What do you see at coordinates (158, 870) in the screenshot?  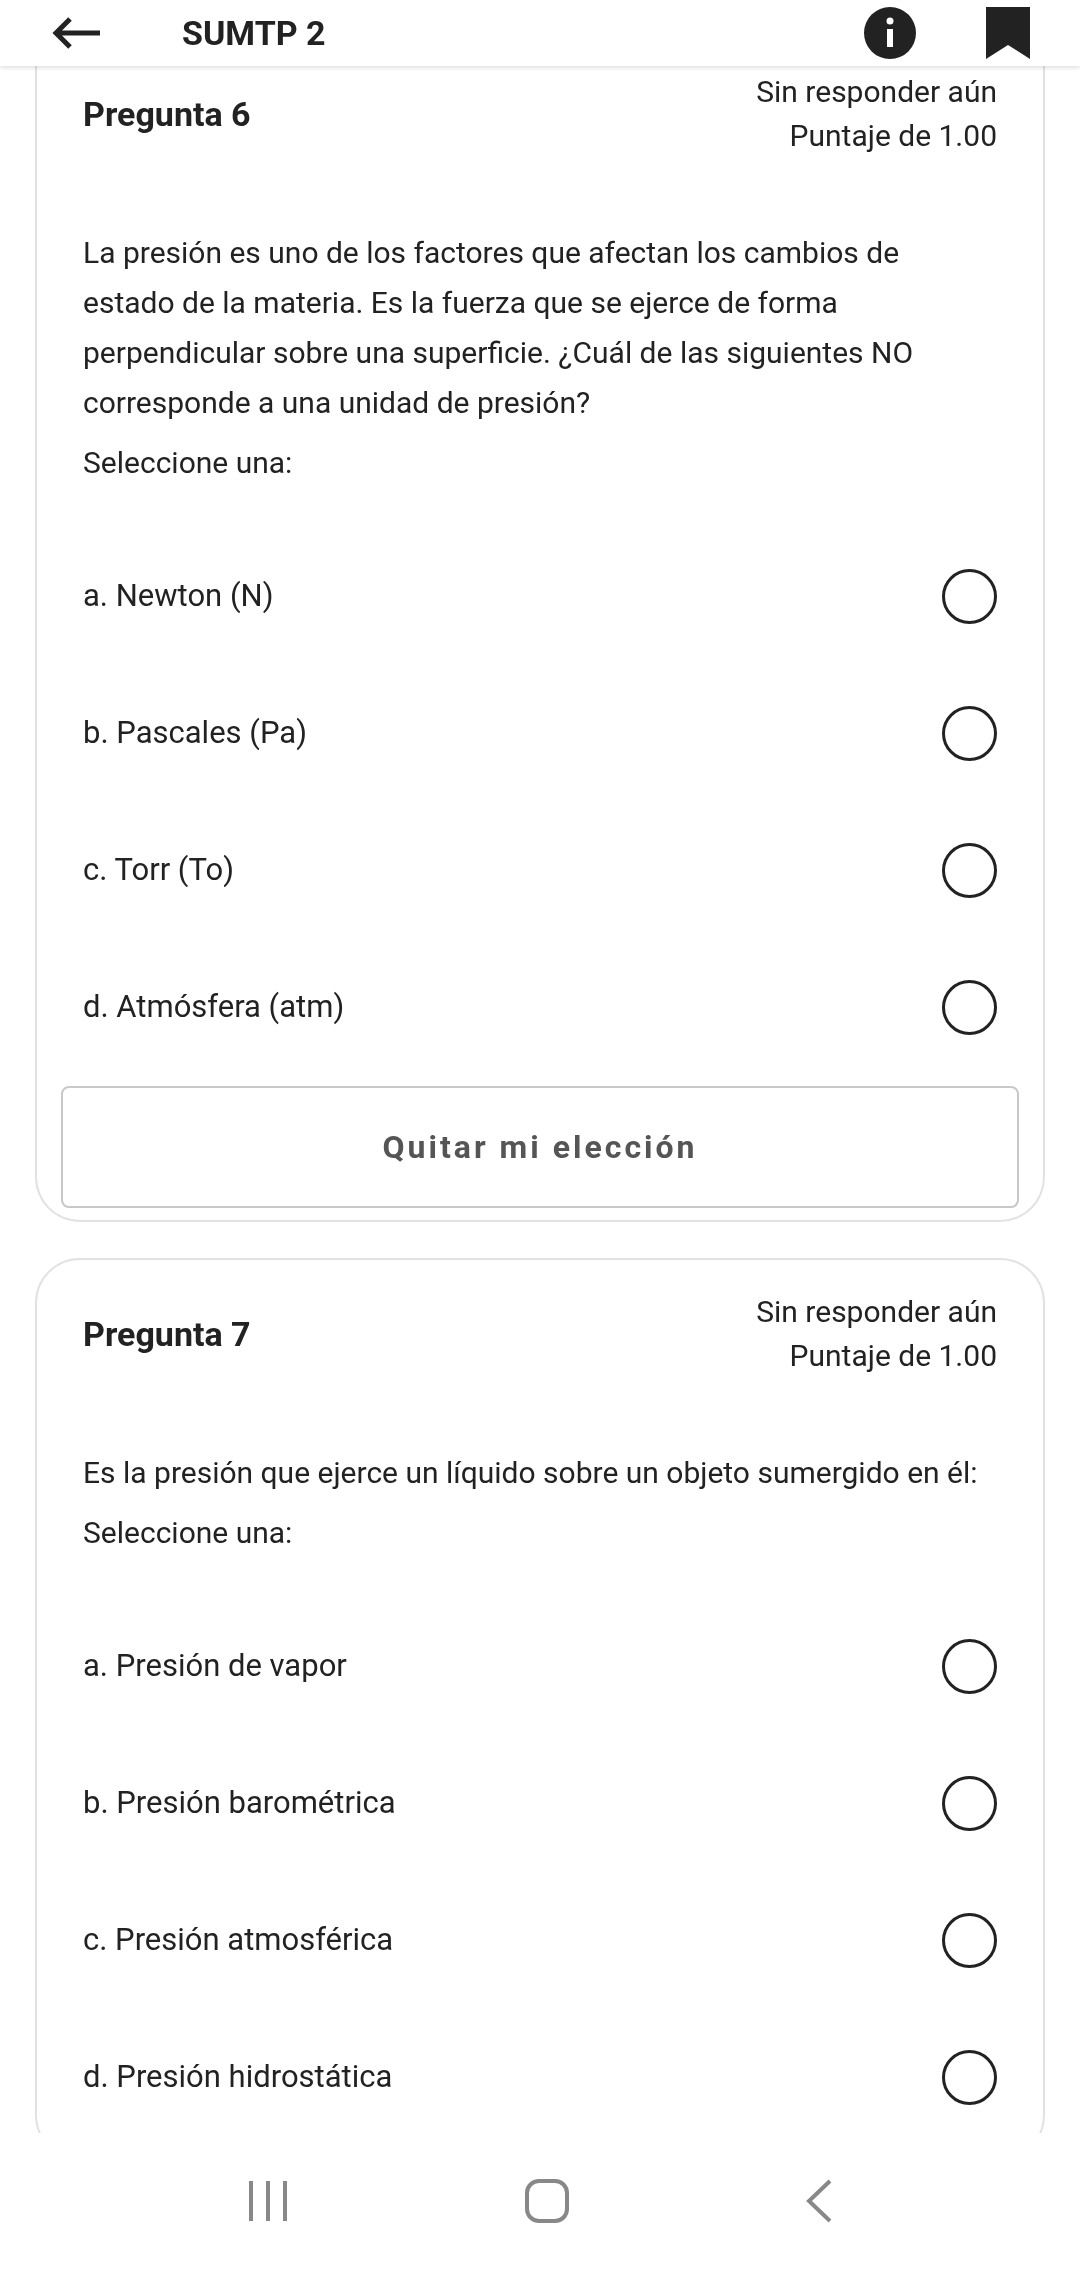 I see `option-label: c. Torr (To)` at bounding box center [158, 870].